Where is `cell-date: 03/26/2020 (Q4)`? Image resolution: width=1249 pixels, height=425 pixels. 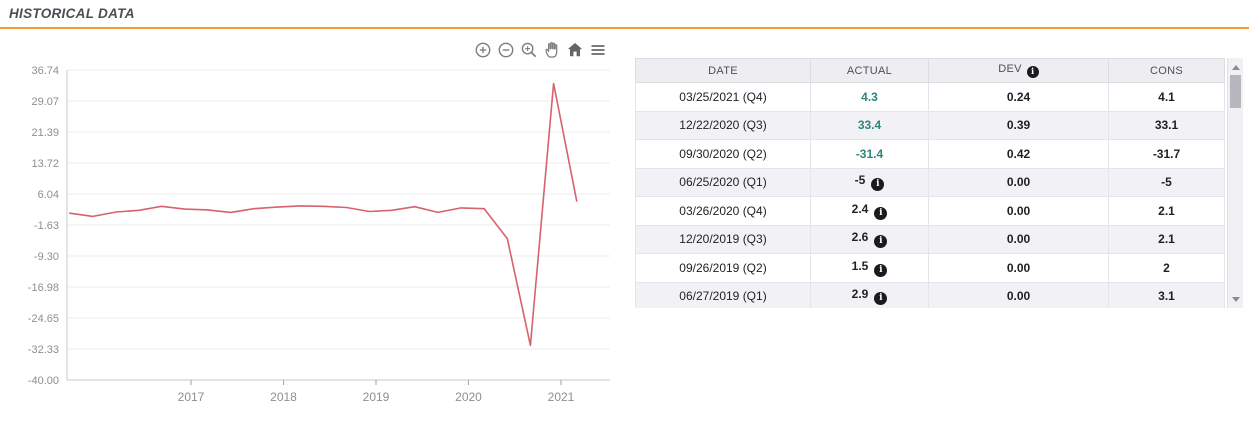
cell-date: 03/26/2020 (Q4) is located at coordinates (723, 211).